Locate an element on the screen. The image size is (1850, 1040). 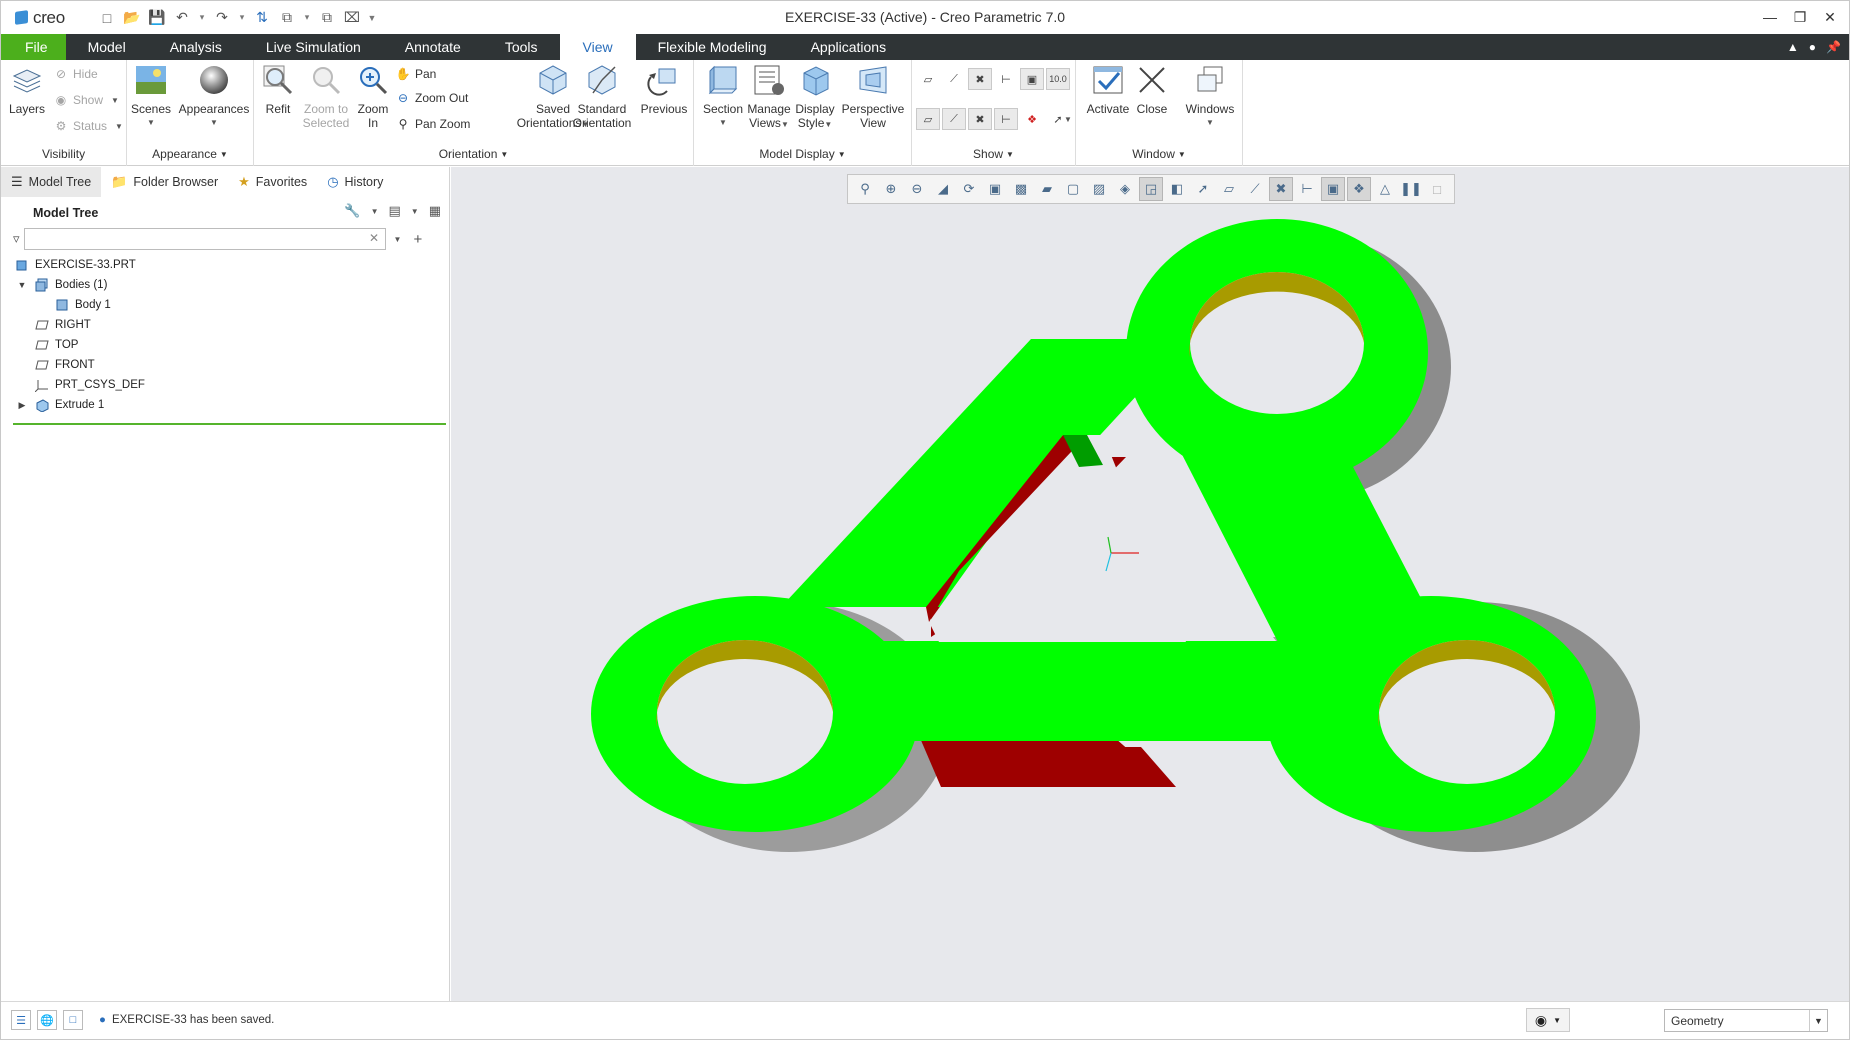
pin-icon: 📌 is located at coordinates (1833, 47).